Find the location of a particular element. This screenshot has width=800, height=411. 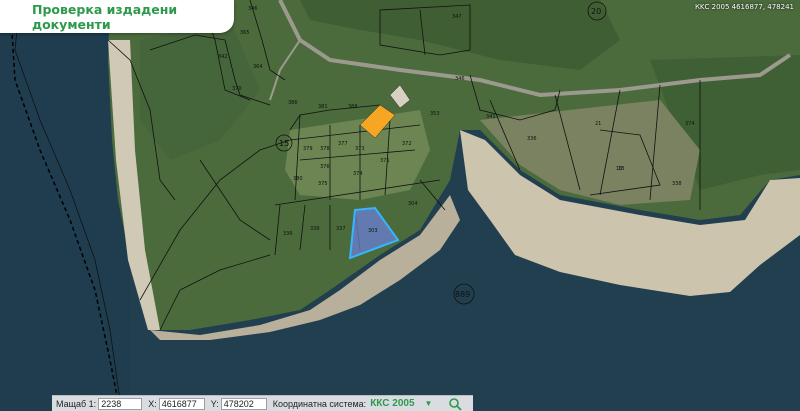

parcel-number: 353 is located at coordinates (435, 114).